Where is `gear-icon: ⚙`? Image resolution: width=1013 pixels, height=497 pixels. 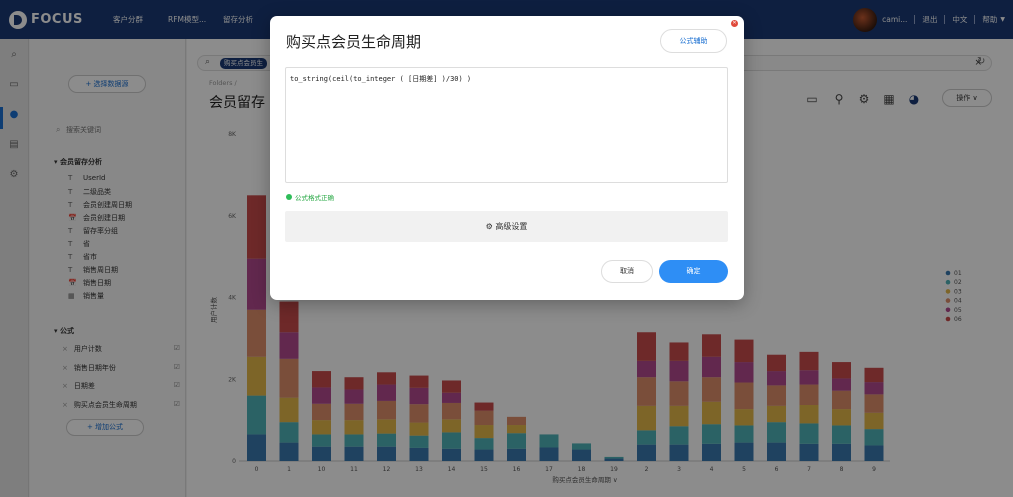
gear-icon: ⚙ is located at coordinates (489, 226).